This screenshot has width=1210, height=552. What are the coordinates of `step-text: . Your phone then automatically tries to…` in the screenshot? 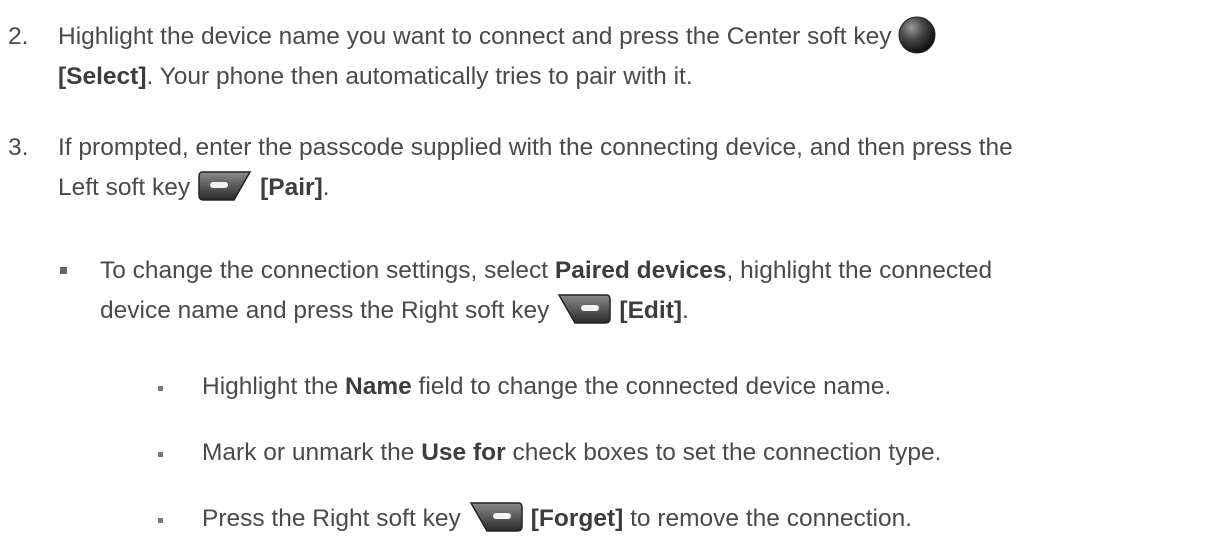 It's located at (419, 76).